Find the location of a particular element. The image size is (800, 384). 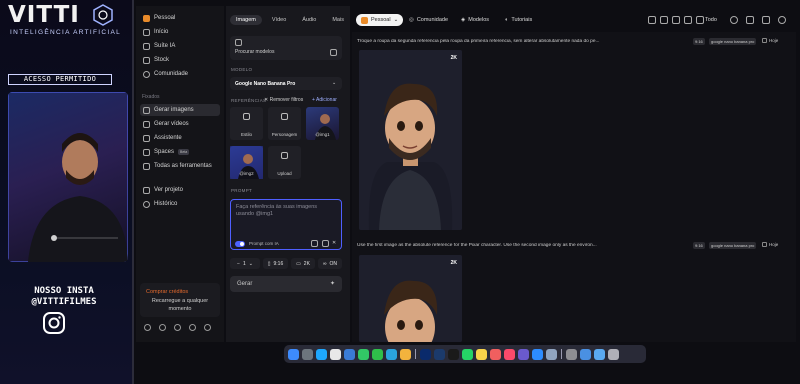

spaces-icon is located at coordinates (146, 152).